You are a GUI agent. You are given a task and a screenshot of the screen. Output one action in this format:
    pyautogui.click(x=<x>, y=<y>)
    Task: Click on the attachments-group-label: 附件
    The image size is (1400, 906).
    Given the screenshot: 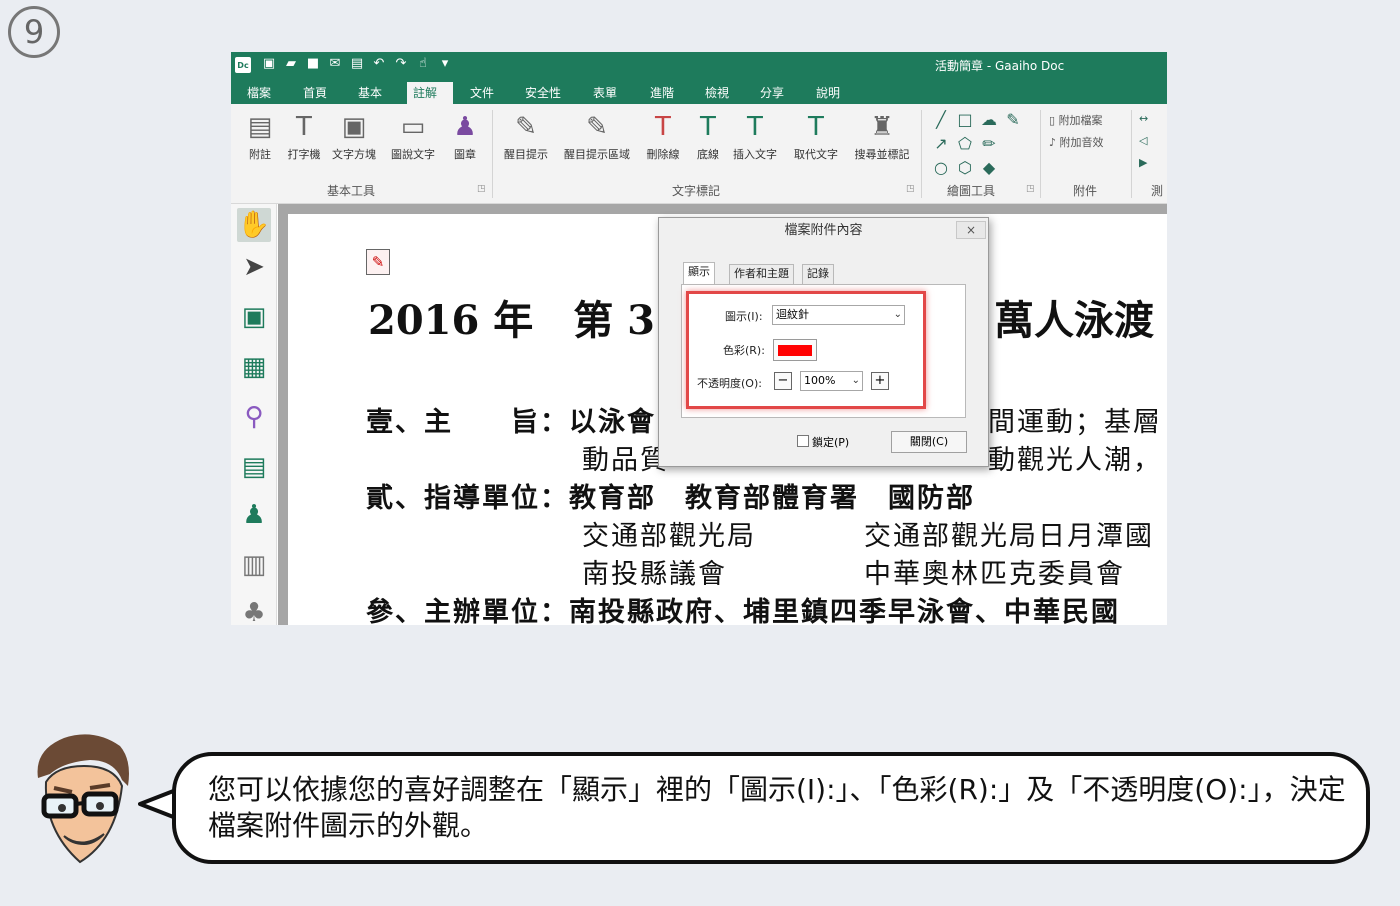 What is the action you would take?
    pyautogui.click(x=1085, y=191)
    